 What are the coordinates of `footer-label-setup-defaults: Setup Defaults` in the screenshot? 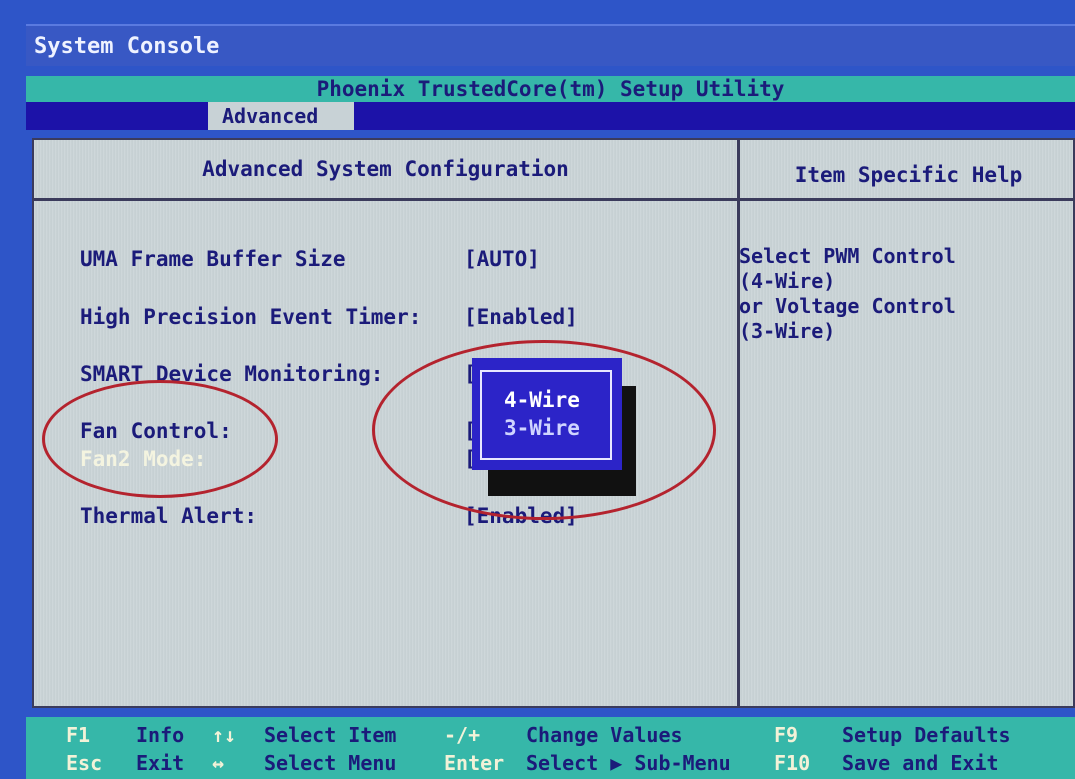 It's located at (926, 735).